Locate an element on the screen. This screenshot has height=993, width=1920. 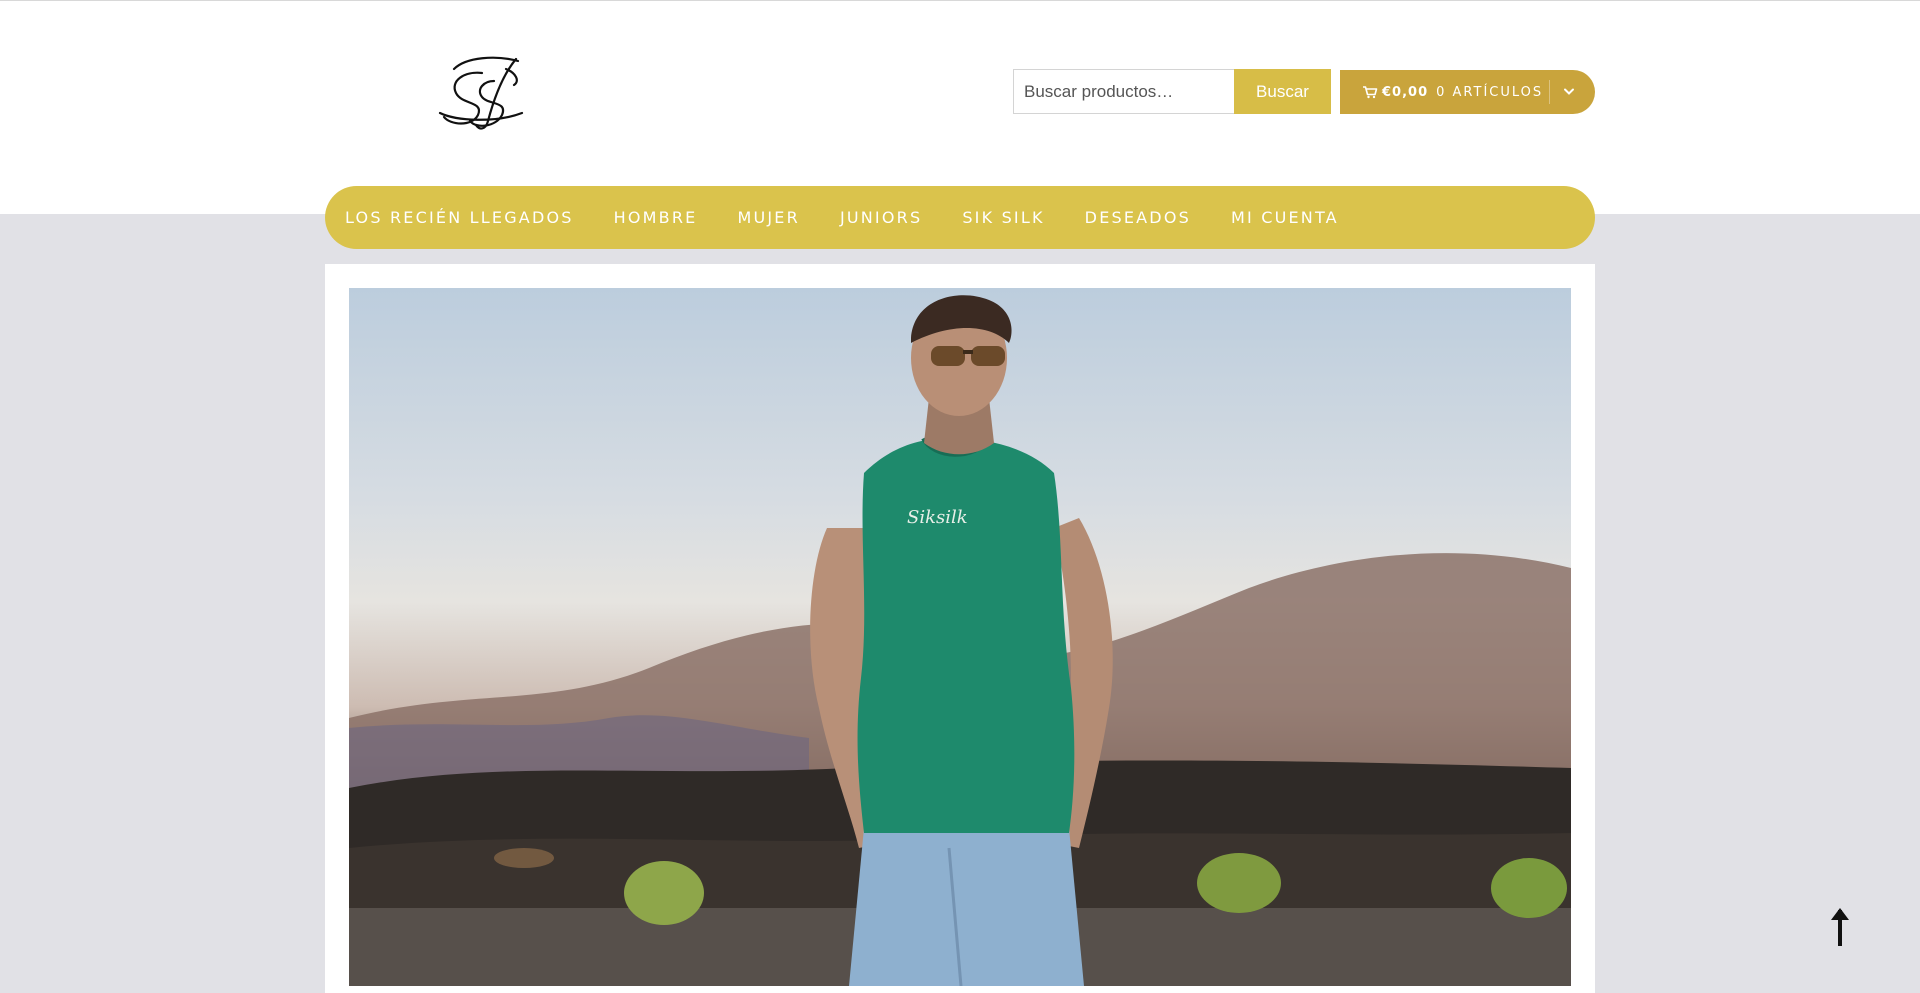
arrow-up-icon is located at coordinates (1840, 927).